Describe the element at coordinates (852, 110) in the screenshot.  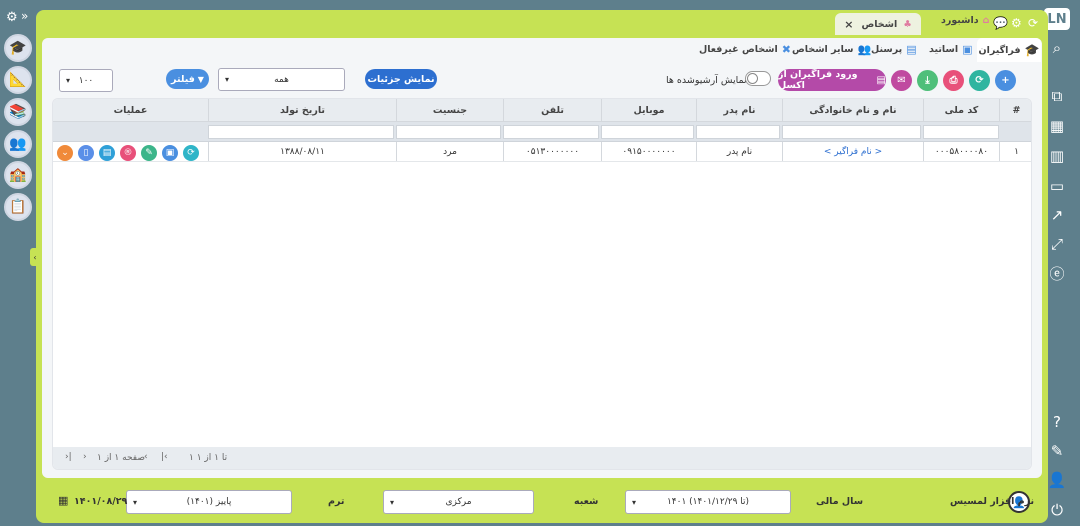
I see `col-full-name: نام و نام خانوادگی` at that location.